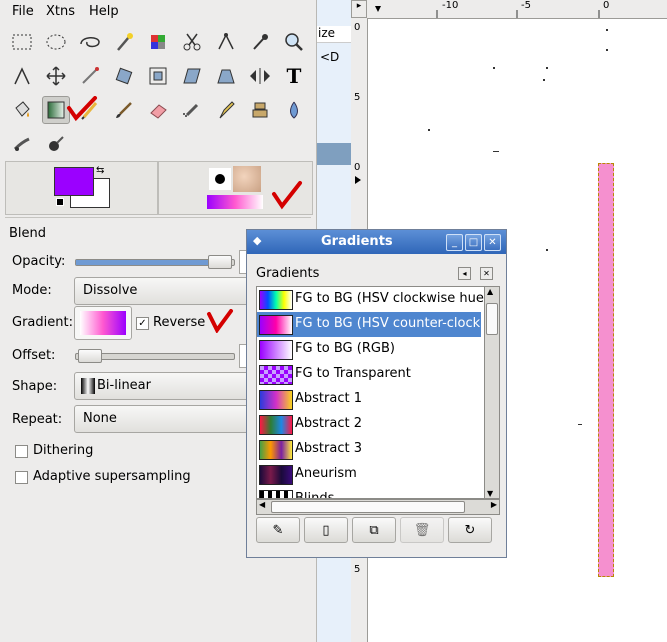  I want to click on swap-colors-icon: ⇆, so click(100, 170).